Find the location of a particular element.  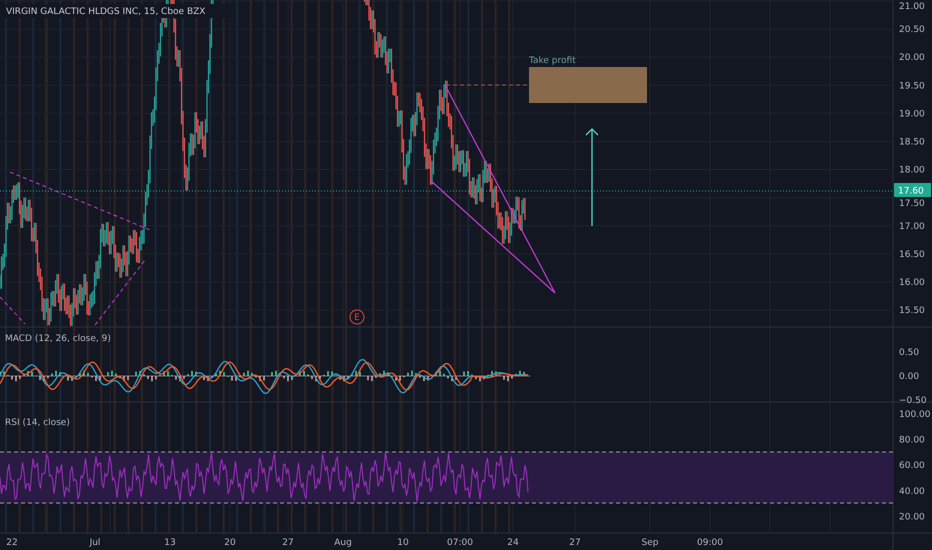

price-axis-label: 16.00 is located at coordinates (912, 283).